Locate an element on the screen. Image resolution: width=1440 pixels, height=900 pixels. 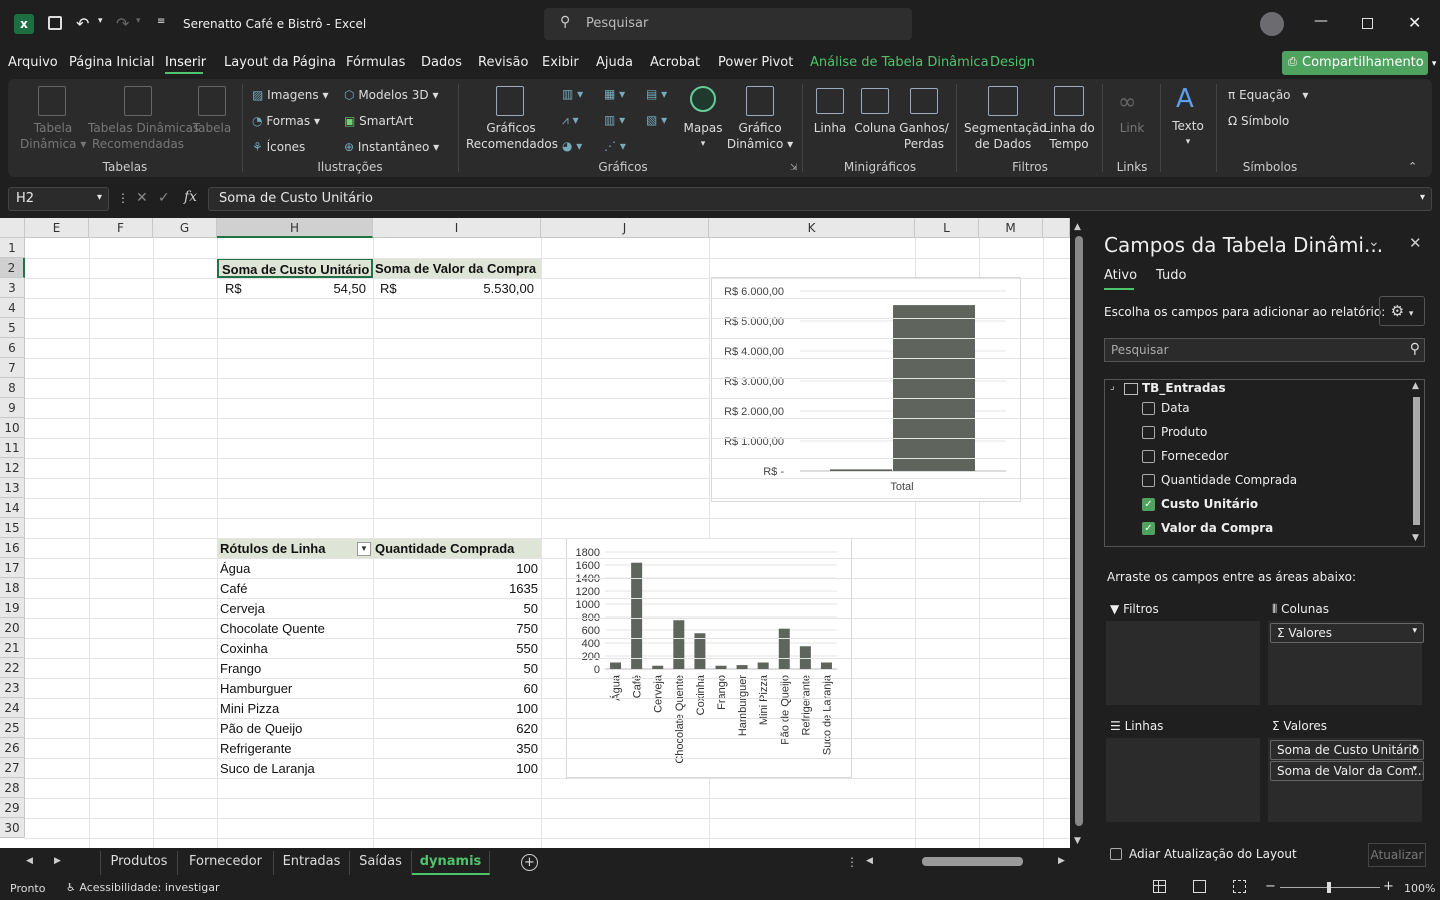
3d-models-button: ⬡ Modelos 3D ▾ is located at coordinates (391, 95).